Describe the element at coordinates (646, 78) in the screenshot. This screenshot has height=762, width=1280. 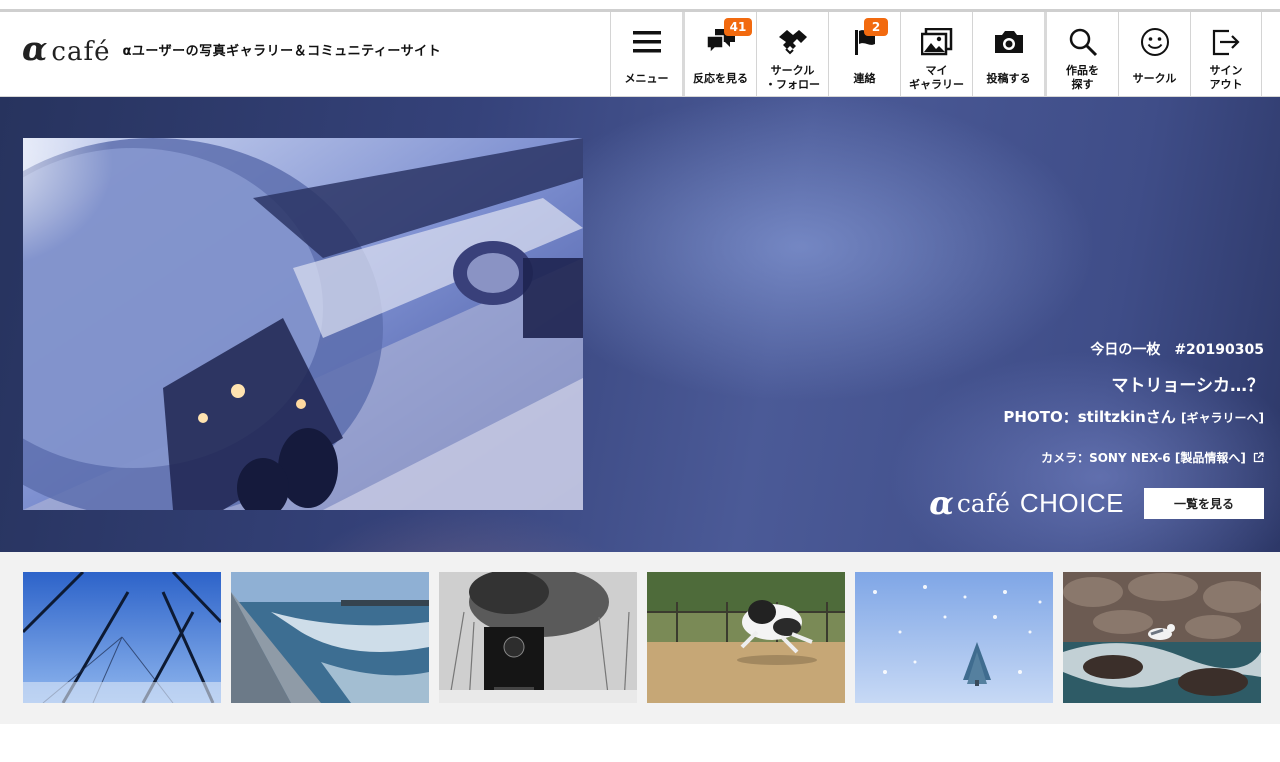
I see `nav-menu-label: メニュー` at that location.